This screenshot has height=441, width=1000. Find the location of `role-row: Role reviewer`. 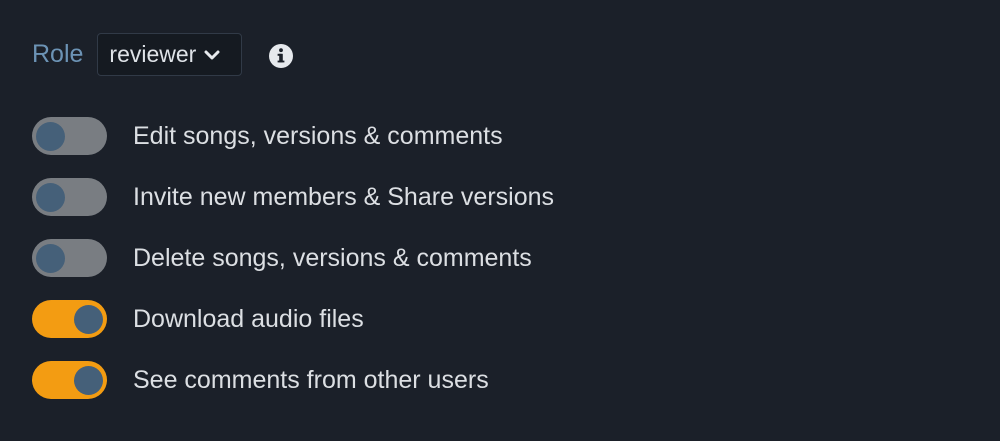

role-row: Role reviewer is located at coordinates (137, 54).